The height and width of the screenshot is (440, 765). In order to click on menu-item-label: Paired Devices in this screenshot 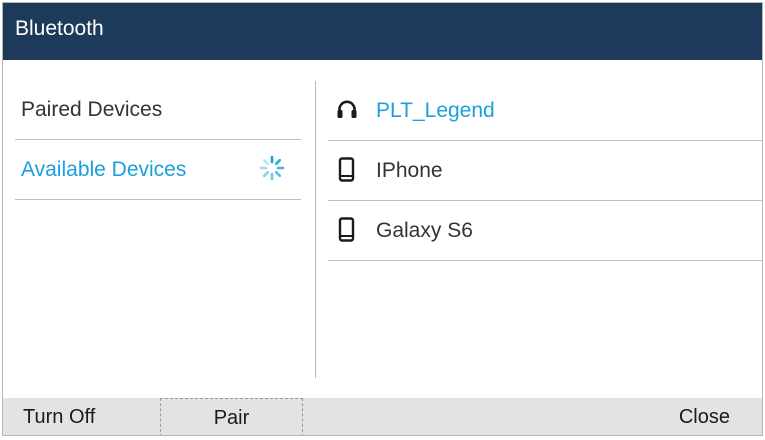, I will do `click(92, 109)`.